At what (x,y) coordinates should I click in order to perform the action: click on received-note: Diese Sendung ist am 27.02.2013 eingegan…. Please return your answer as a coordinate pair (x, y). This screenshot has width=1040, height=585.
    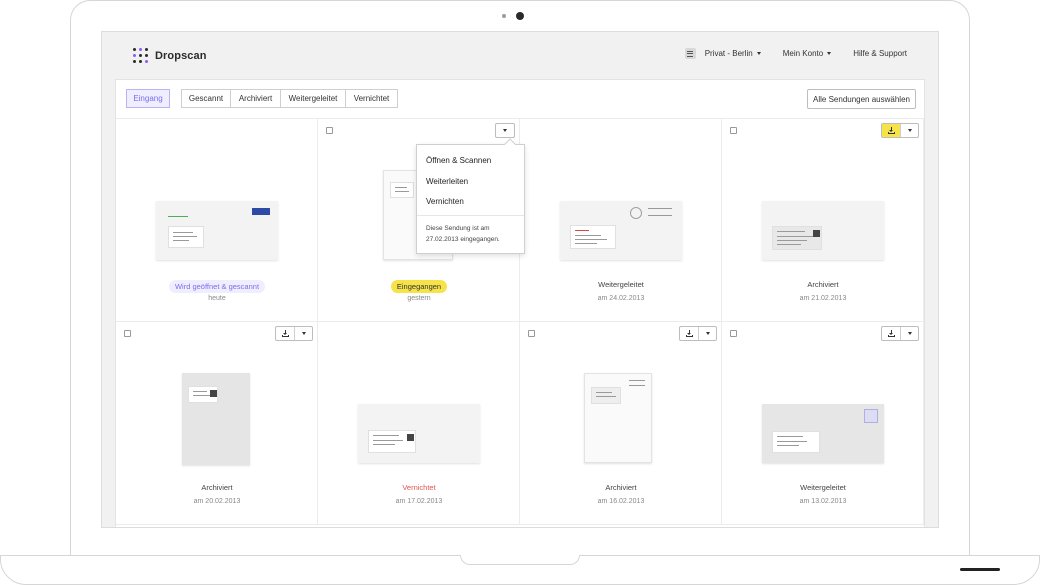
    Looking at the image, I should click on (463, 234).